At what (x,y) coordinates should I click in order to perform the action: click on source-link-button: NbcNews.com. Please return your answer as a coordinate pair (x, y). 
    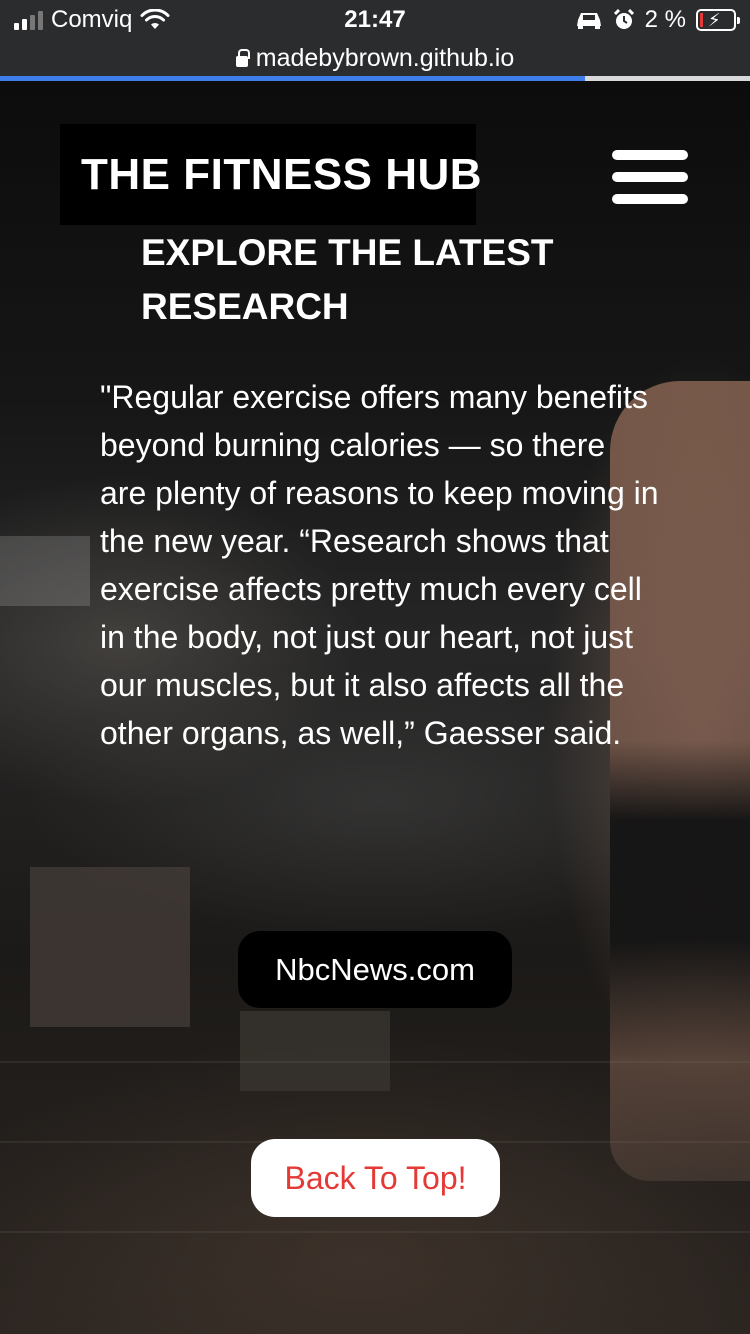
    Looking at the image, I should click on (375, 969).